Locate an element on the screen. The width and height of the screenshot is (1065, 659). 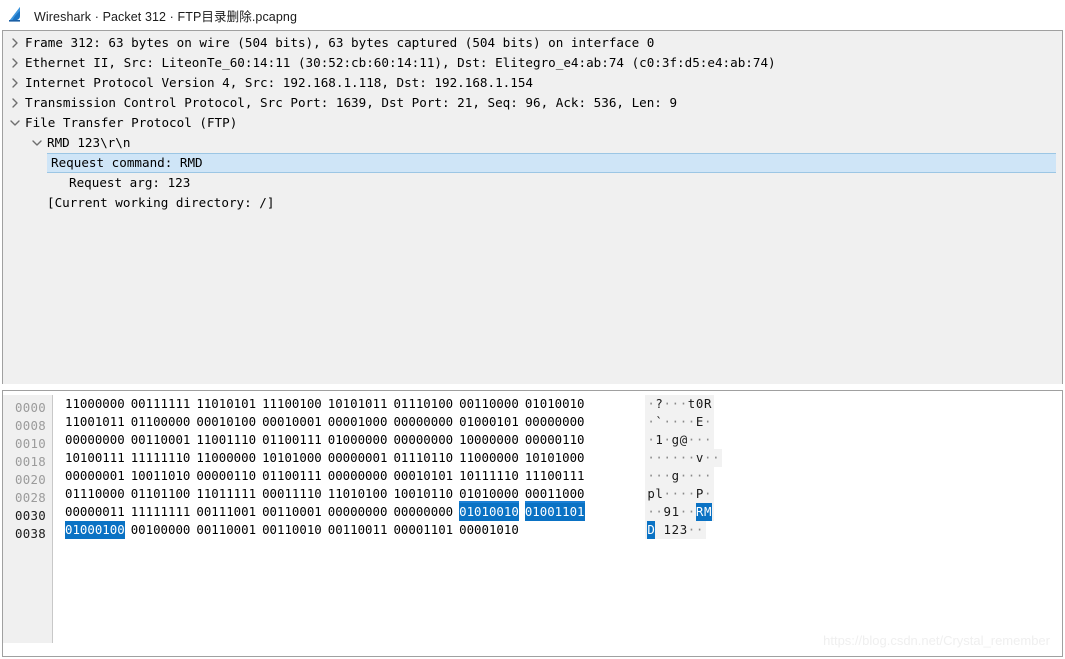
binary-byte: 00001010 is located at coordinates (489, 530).